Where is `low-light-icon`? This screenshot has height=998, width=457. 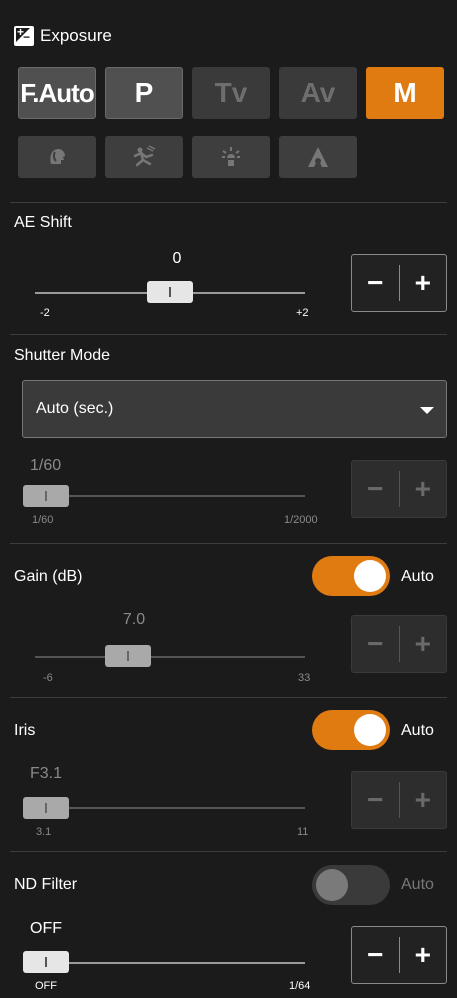 low-light-icon is located at coordinates (318, 157).